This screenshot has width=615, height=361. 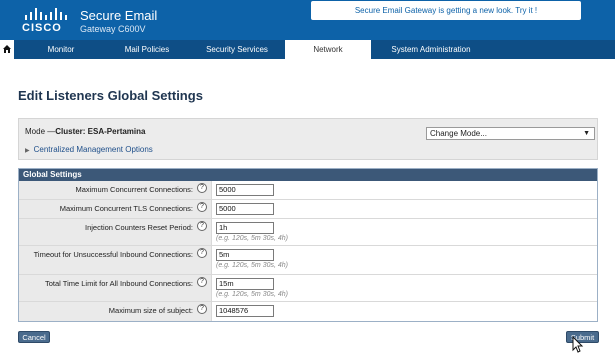 I want to click on injection-counters-reset-input: 1h, so click(x=245, y=228).